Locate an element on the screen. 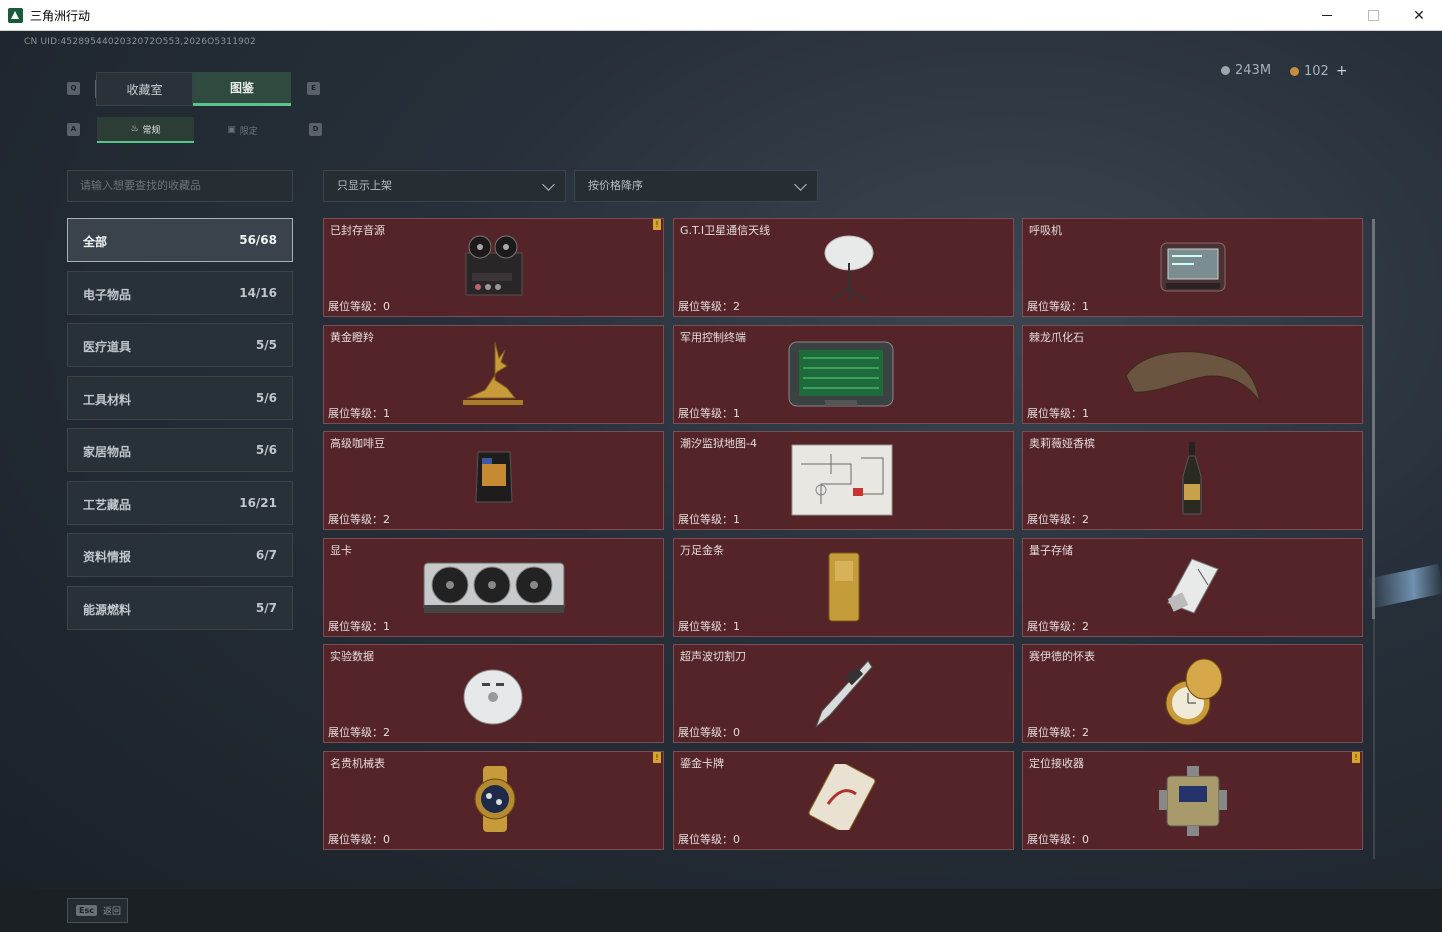 This screenshot has height=932, width=1442. subtab-limited: ▣ 限定 is located at coordinates (242, 130).